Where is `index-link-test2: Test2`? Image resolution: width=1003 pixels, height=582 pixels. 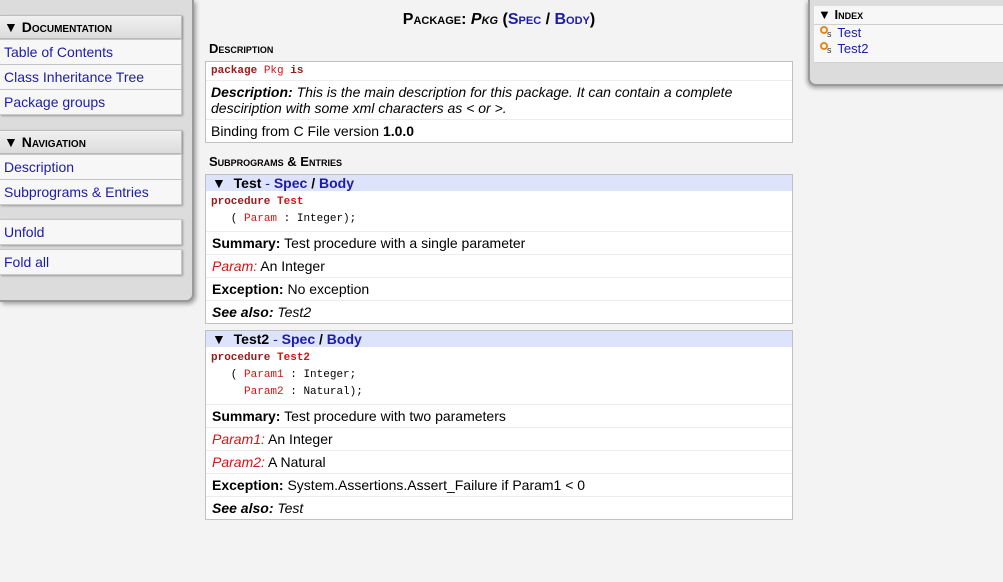
index-link-test2: Test2 is located at coordinates (852, 48).